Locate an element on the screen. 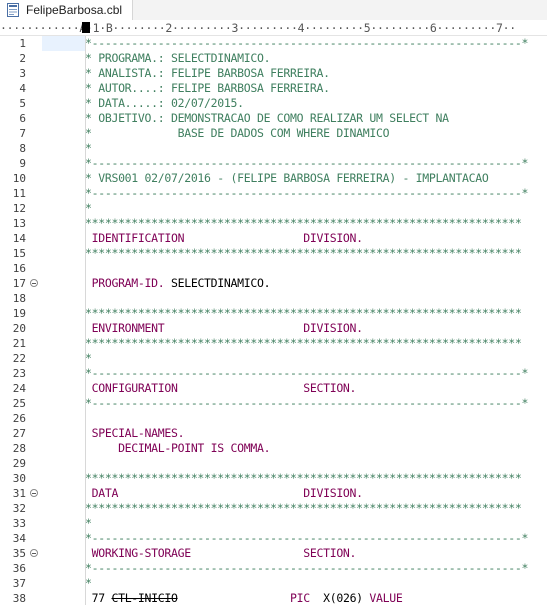 The width and height of the screenshot is (547, 605). code-line: 29 is located at coordinates (273, 463).